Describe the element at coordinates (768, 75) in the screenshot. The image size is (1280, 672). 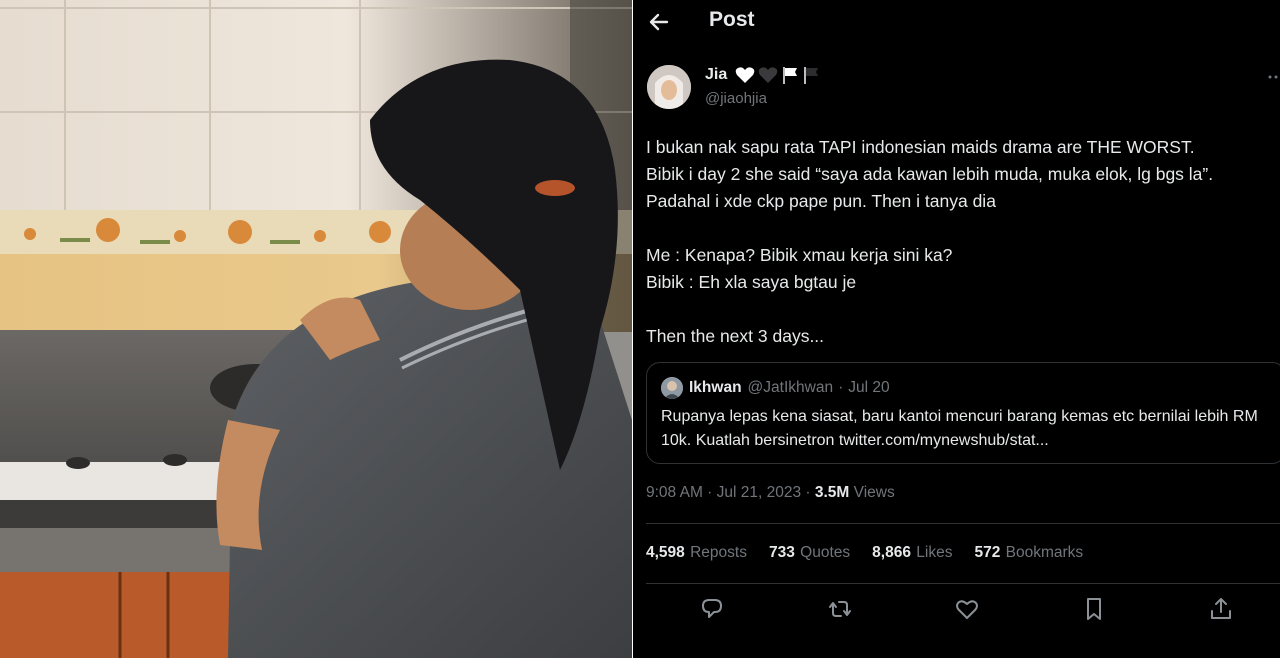
I see `black-heart-emoji` at that location.